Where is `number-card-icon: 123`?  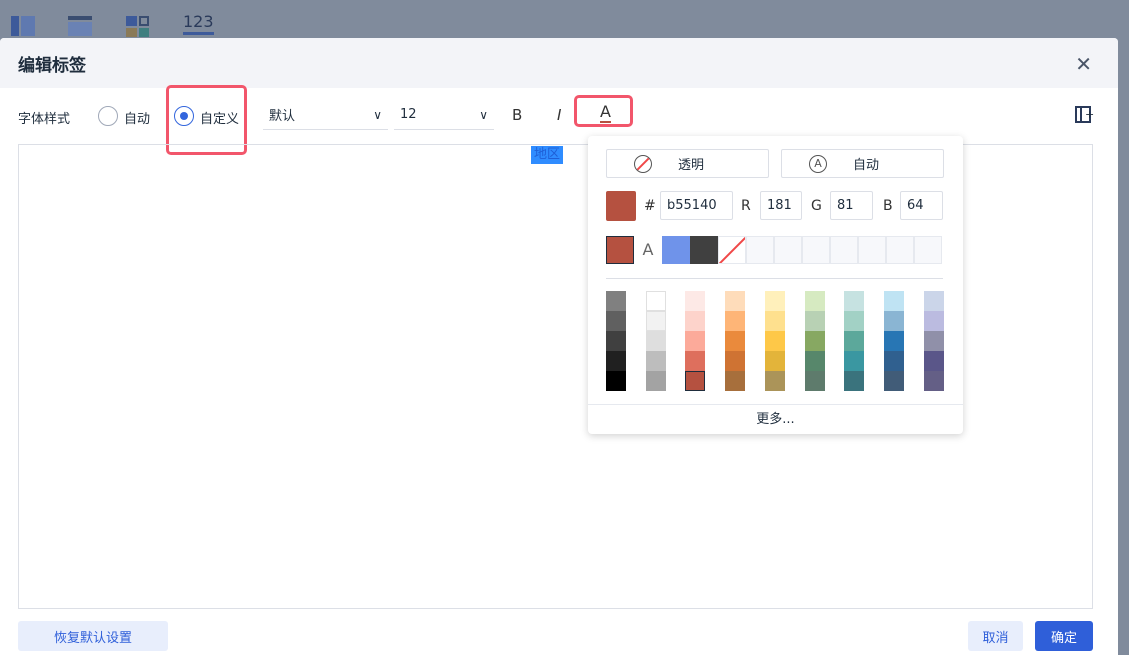 number-card-icon: 123 is located at coordinates (198, 23).